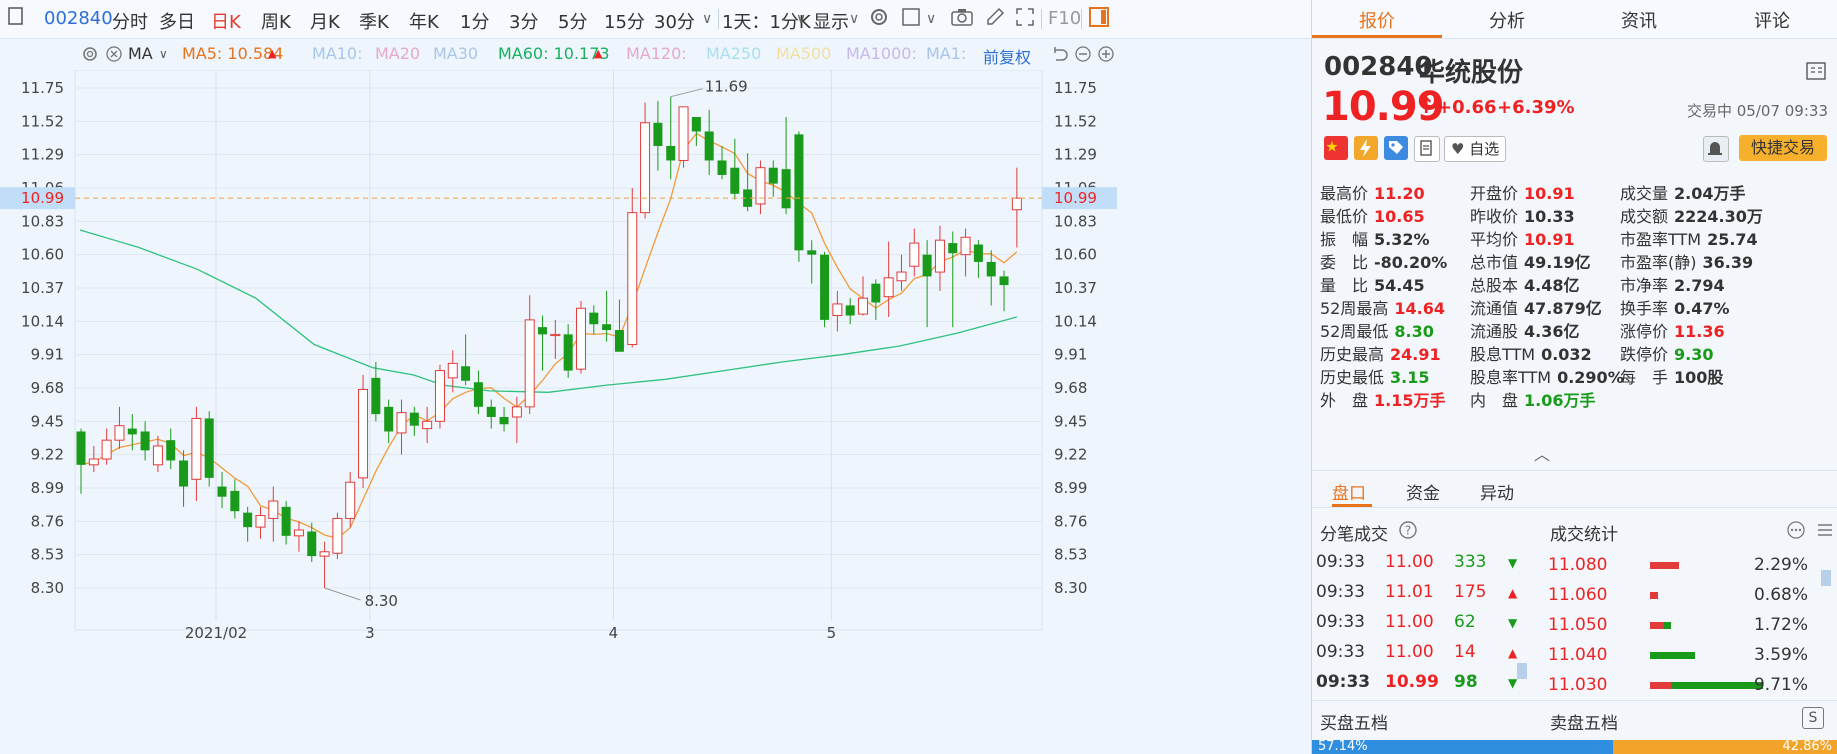  Describe the element at coordinates (1639, 20) in the screenshot. I see `tab-news: 资讯` at that location.